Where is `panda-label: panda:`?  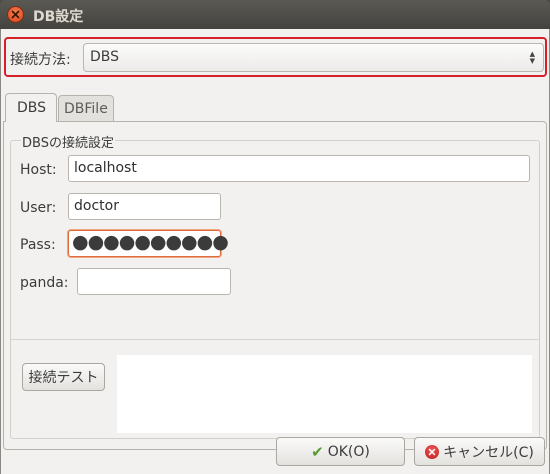
panda-label: panda: is located at coordinates (44, 283).